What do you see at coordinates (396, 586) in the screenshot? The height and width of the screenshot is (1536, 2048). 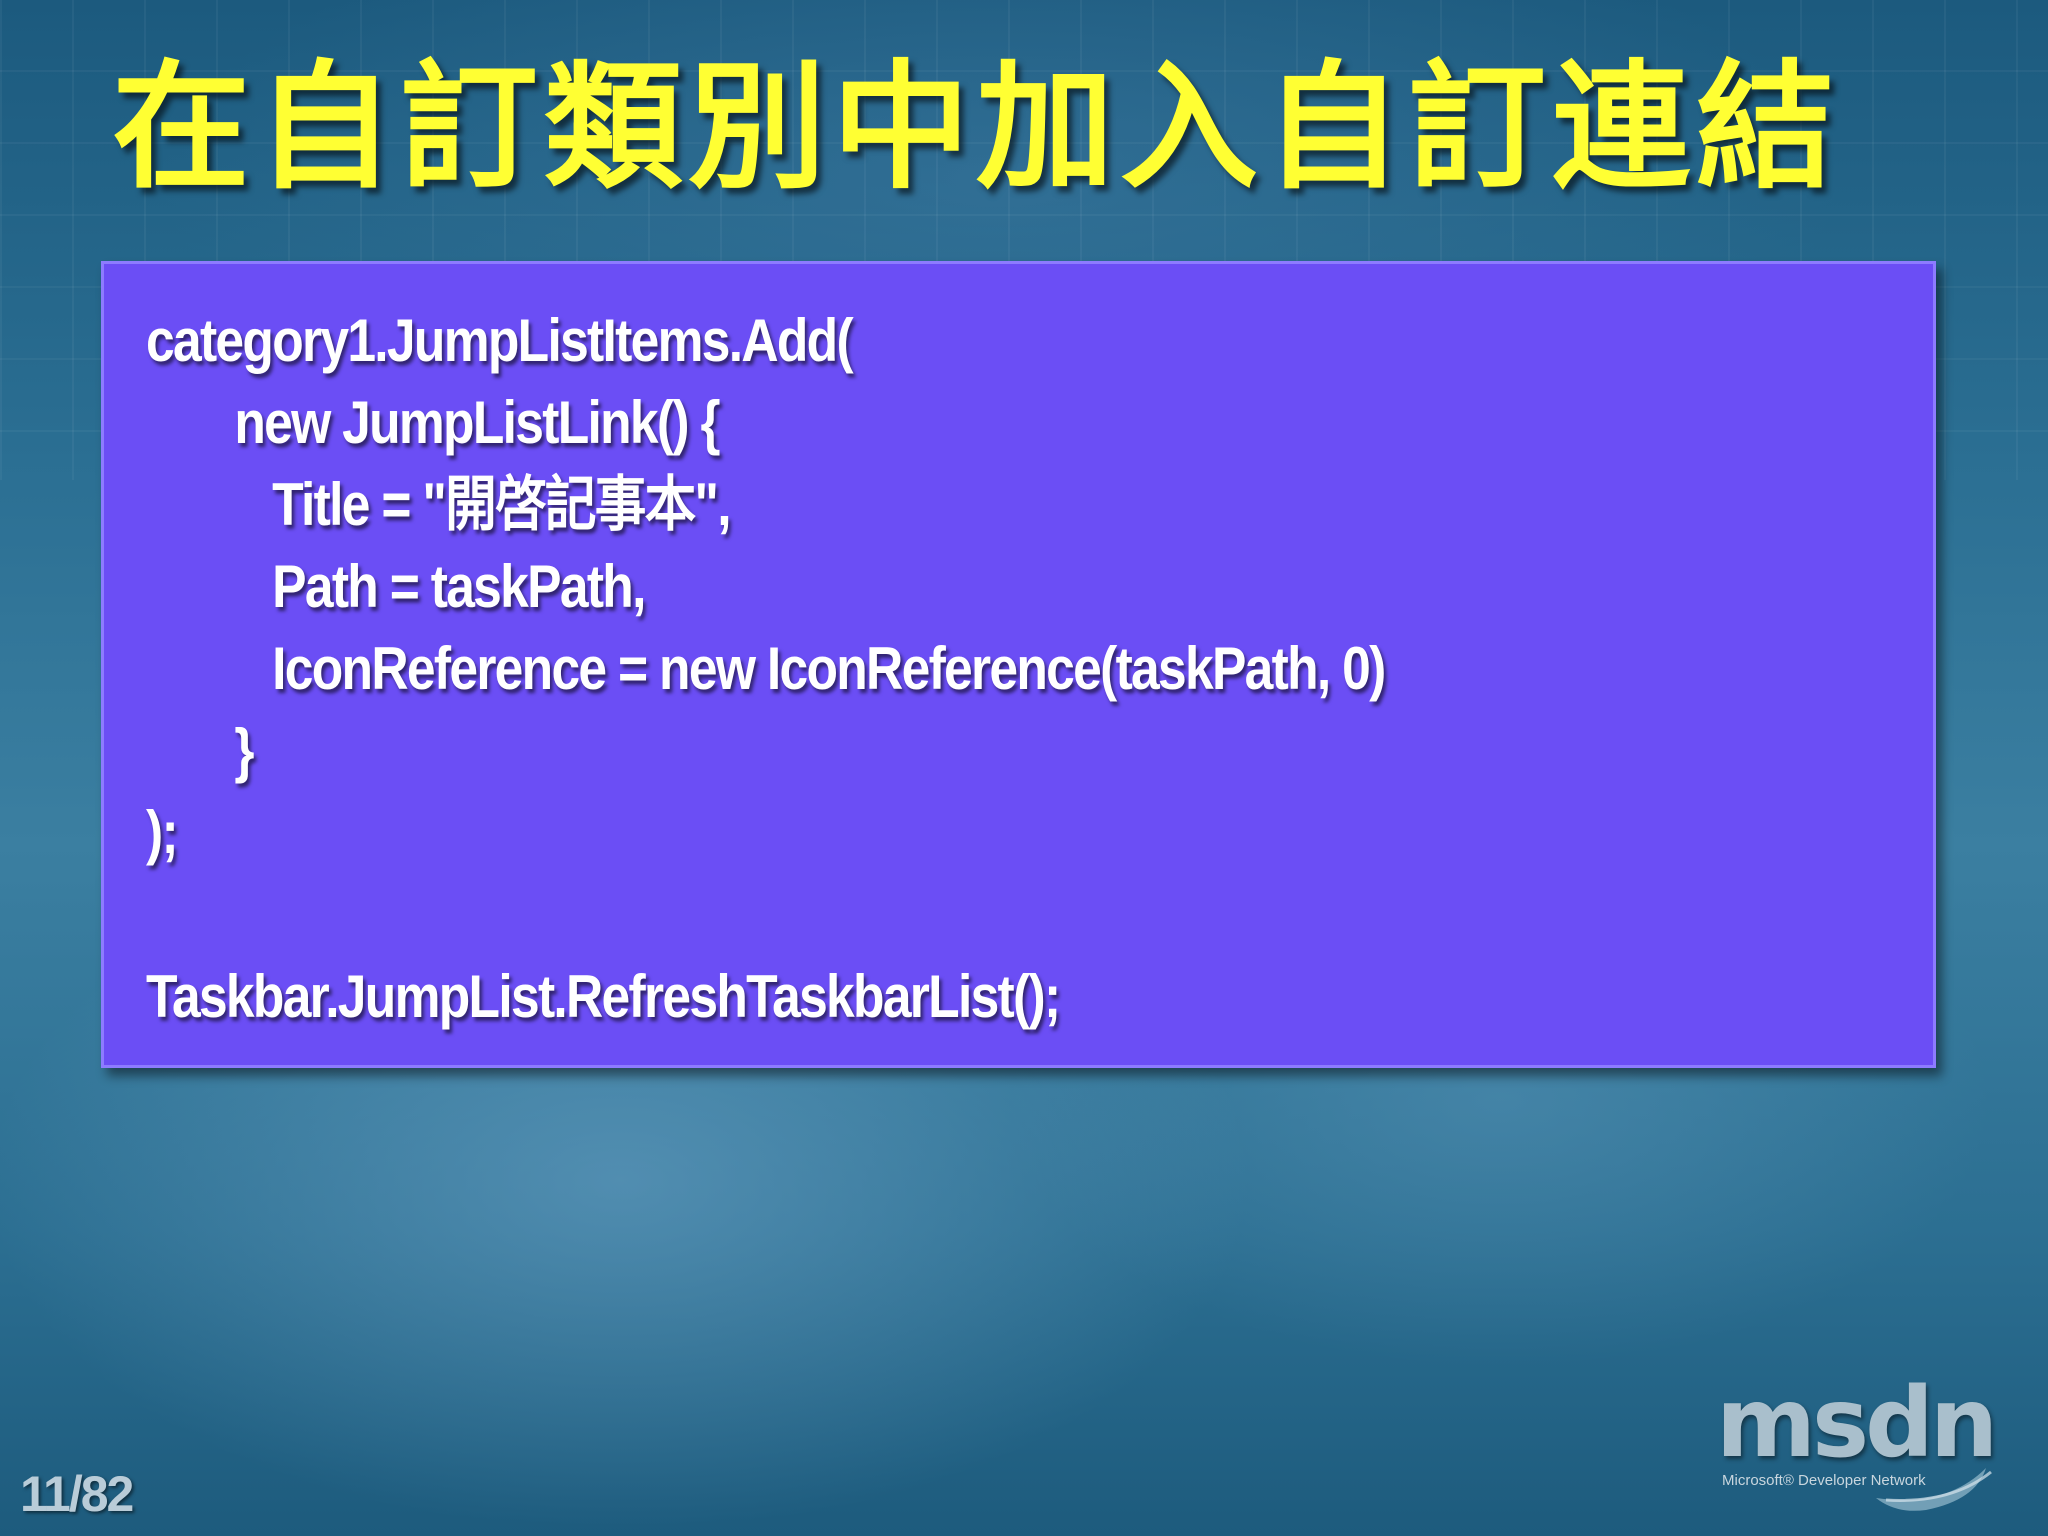 I see `code-line: Path = taskPath,` at bounding box center [396, 586].